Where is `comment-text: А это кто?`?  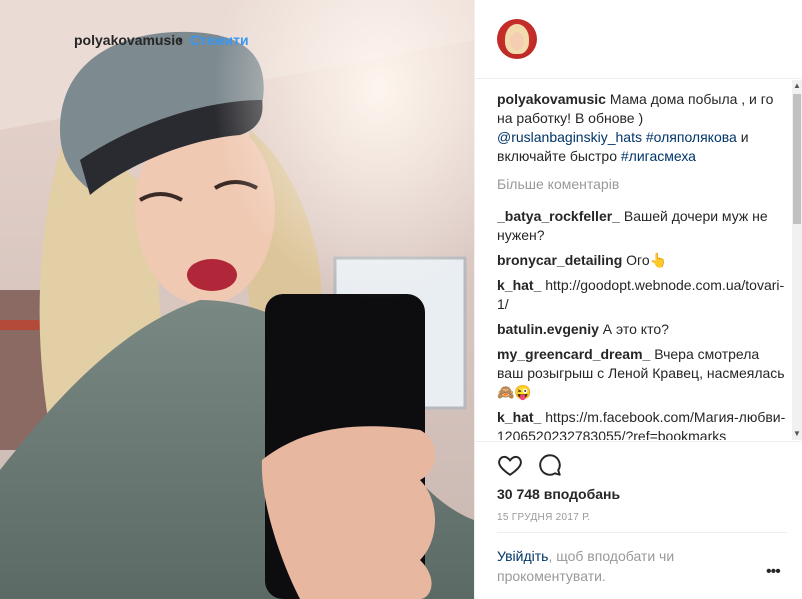
comment-text: А это кто? is located at coordinates (633, 329).